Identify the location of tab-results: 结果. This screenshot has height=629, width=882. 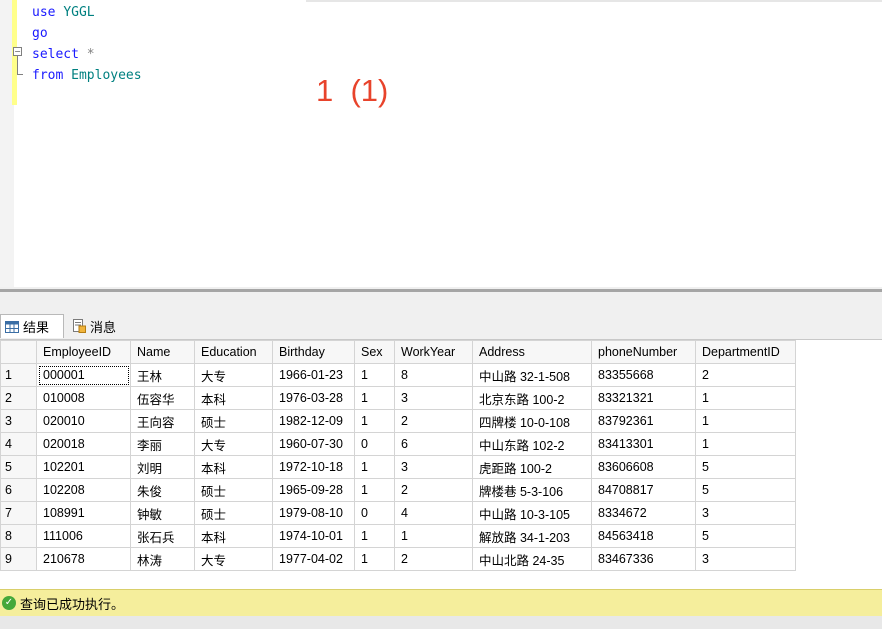
(32, 326).